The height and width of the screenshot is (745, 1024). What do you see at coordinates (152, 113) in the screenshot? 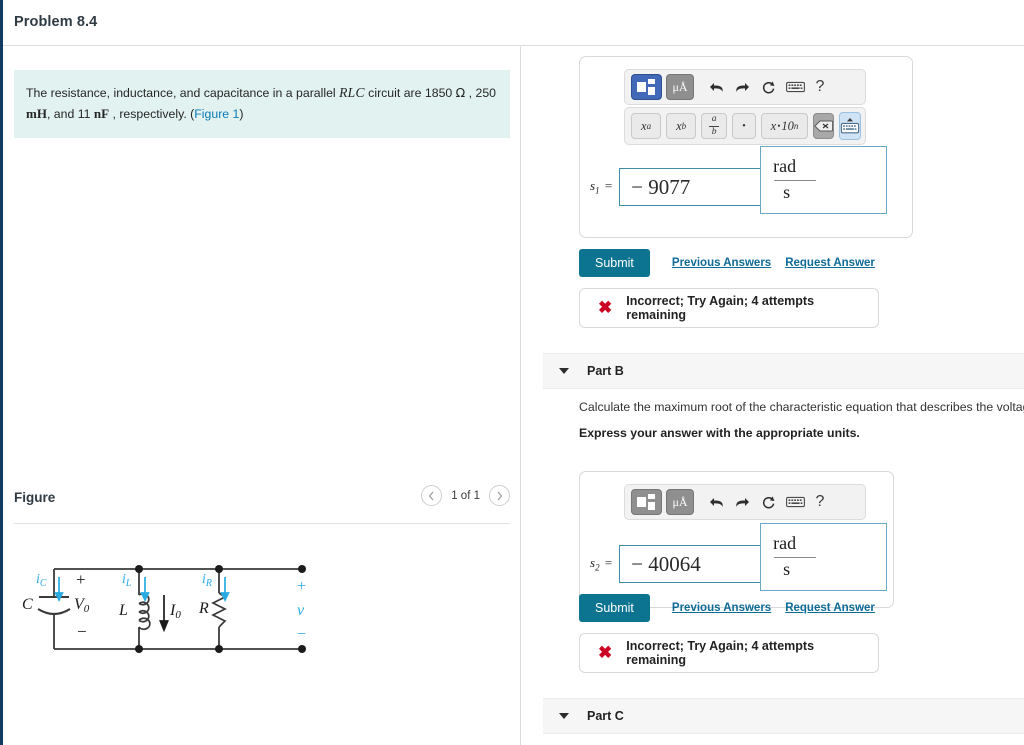
I see `prompt-text-5: , respectively. (` at bounding box center [152, 113].